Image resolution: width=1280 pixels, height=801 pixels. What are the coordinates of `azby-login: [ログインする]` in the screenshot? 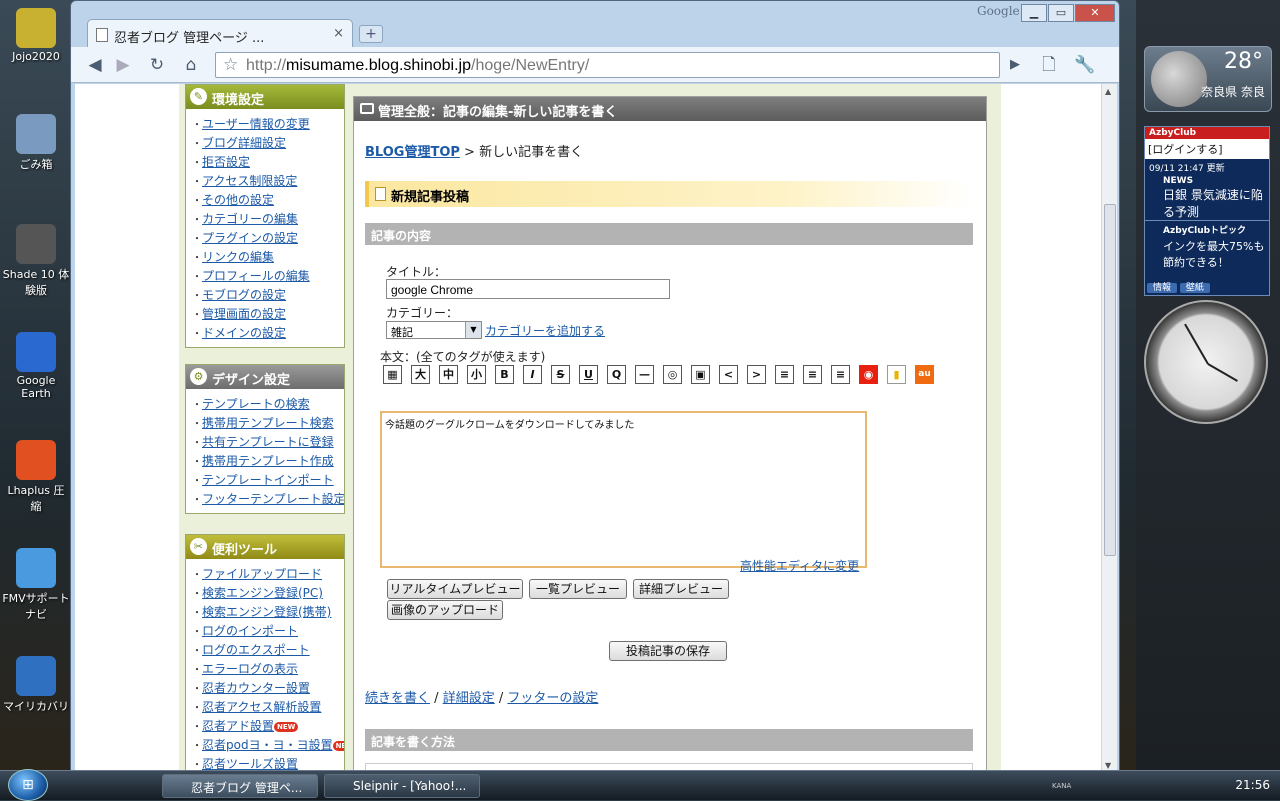 It's located at (1207, 149).